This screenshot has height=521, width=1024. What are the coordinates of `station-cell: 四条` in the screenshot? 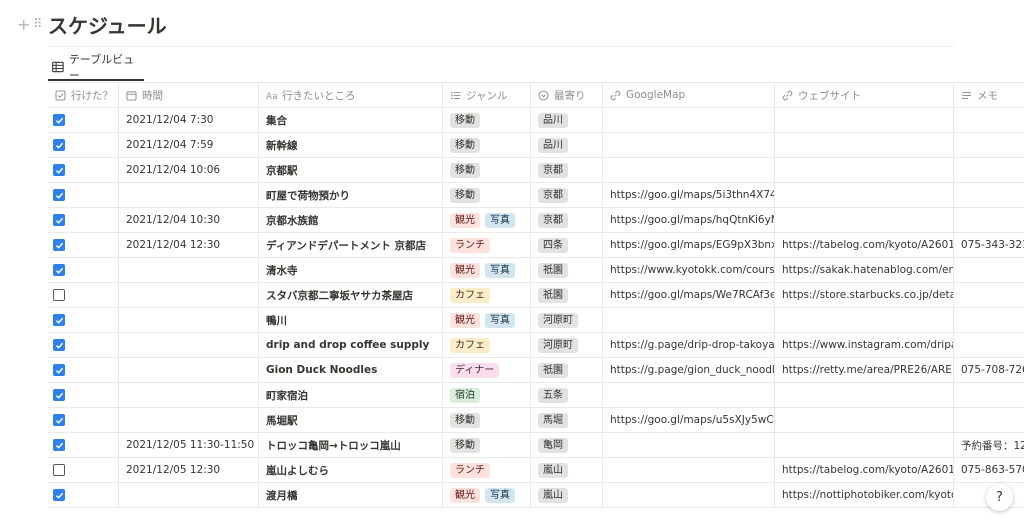 It's located at (566, 245).